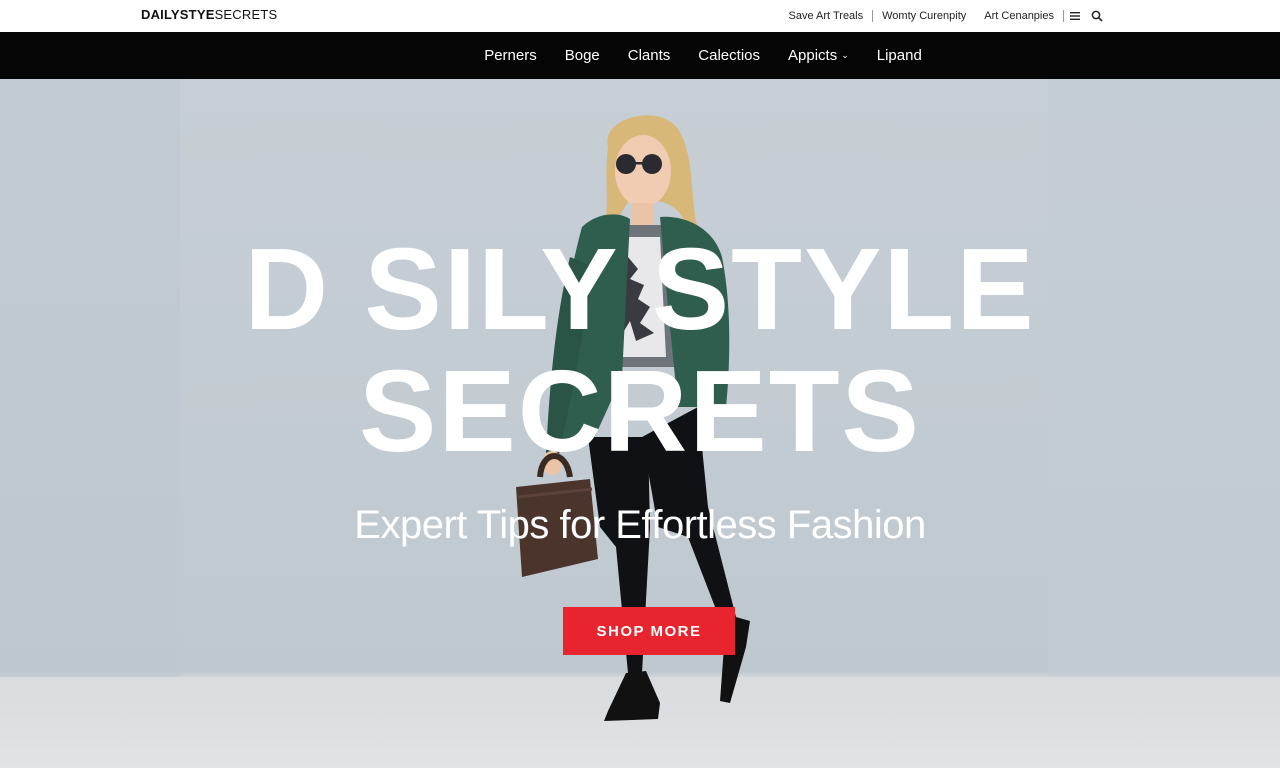  I want to click on utility-link-1: Save Art Treals, so click(826, 16).